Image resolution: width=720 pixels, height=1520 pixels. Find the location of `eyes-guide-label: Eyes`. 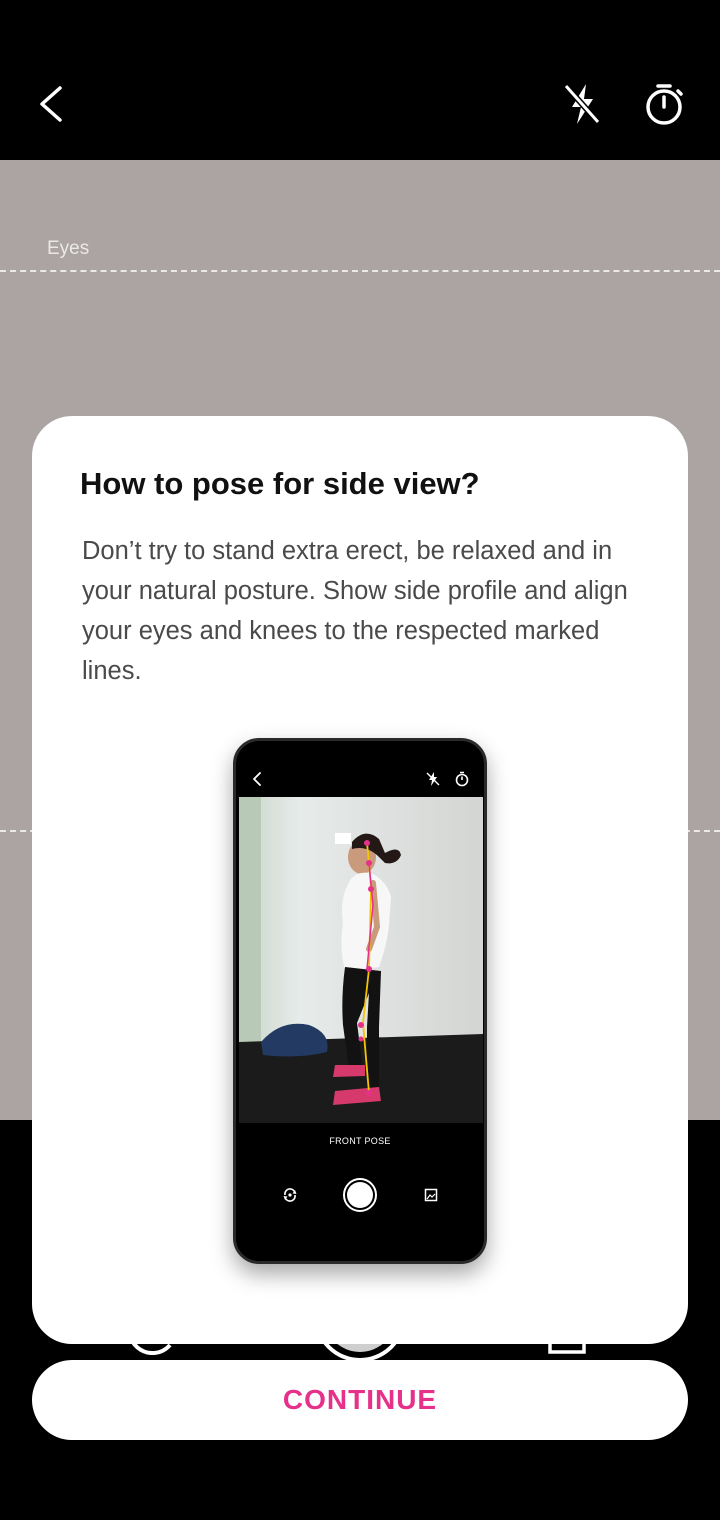

eyes-guide-label: Eyes is located at coordinates (68, 248).